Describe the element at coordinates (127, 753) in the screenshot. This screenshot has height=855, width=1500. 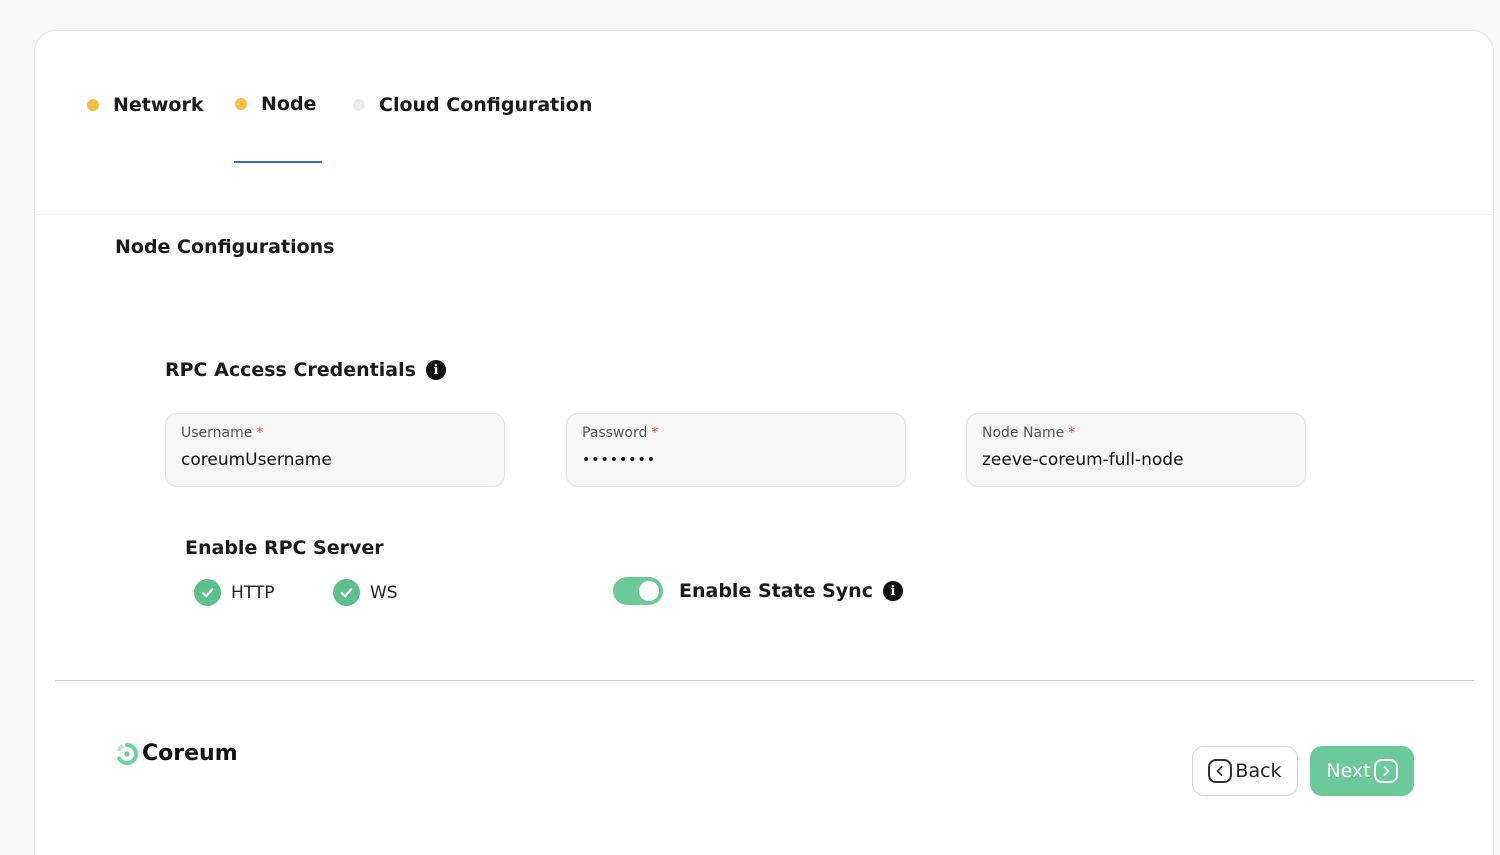
I see `coreum-logo-icon` at that location.